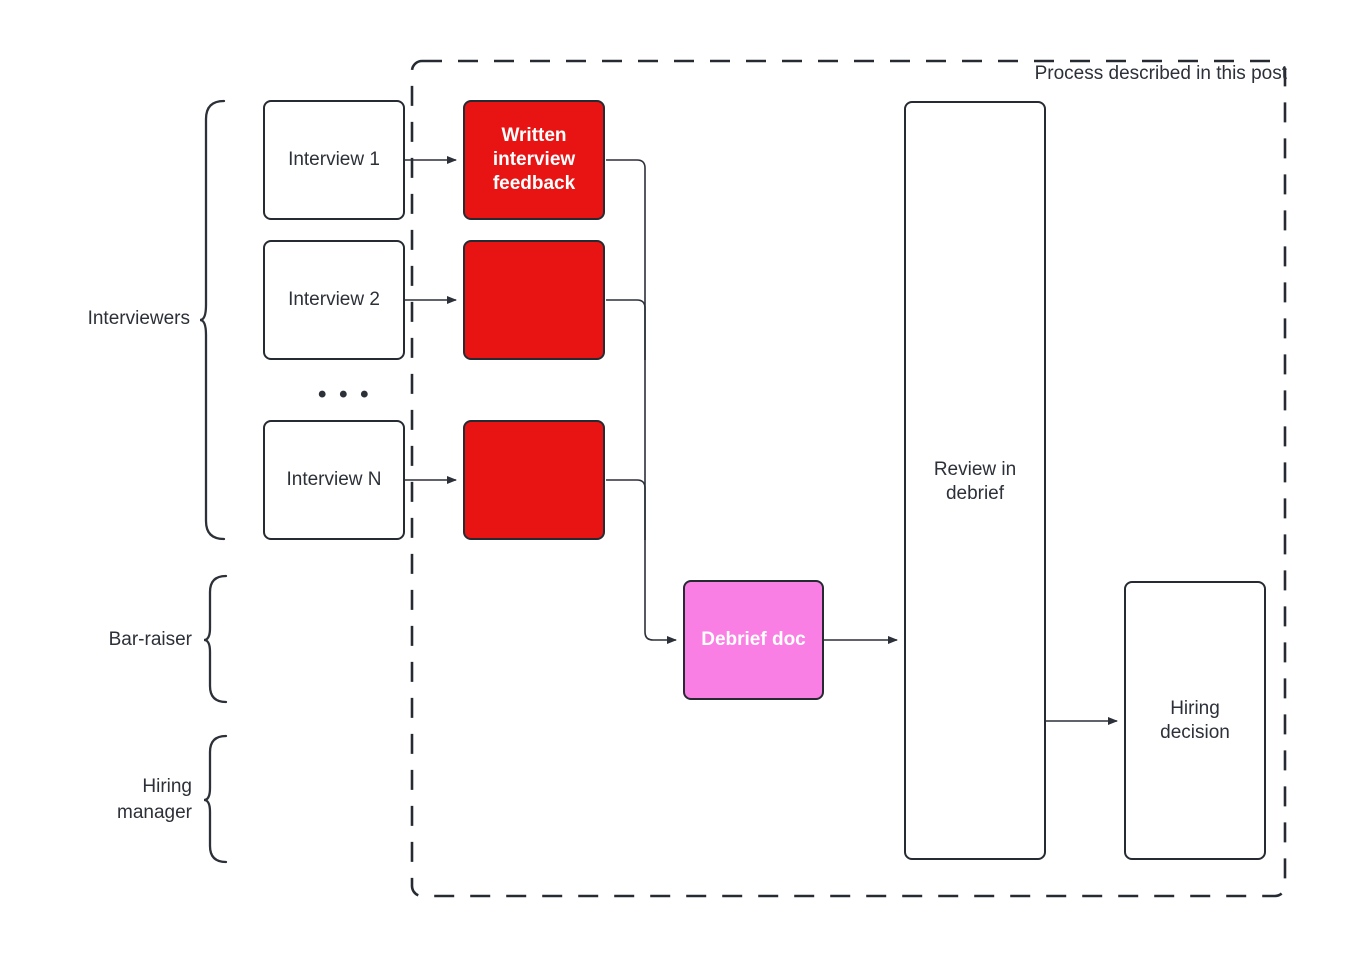 This screenshot has height=962, width=1345. I want to click on group-label-interviewers: Interviewers, so click(138, 318).